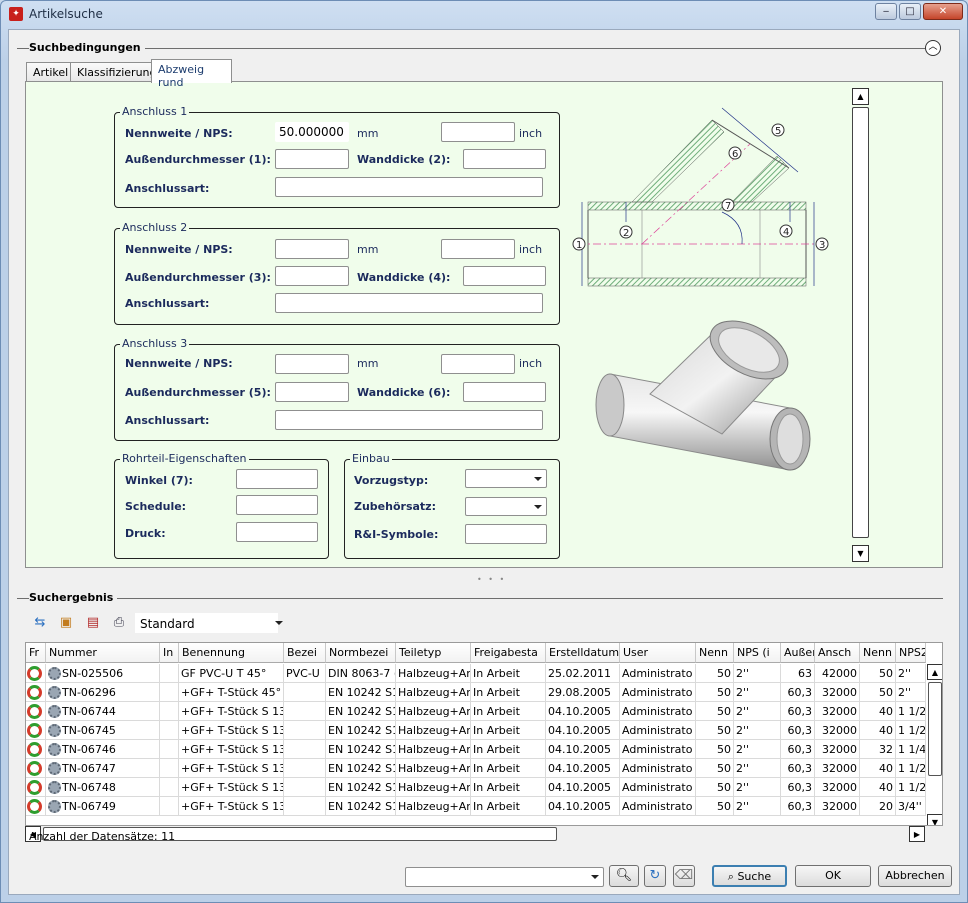 Image resolution: width=968 pixels, height=903 pixels. What do you see at coordinates (798, 653) in the screenshot?
I see `column-header: Außer` at bounding box center [798, 653].